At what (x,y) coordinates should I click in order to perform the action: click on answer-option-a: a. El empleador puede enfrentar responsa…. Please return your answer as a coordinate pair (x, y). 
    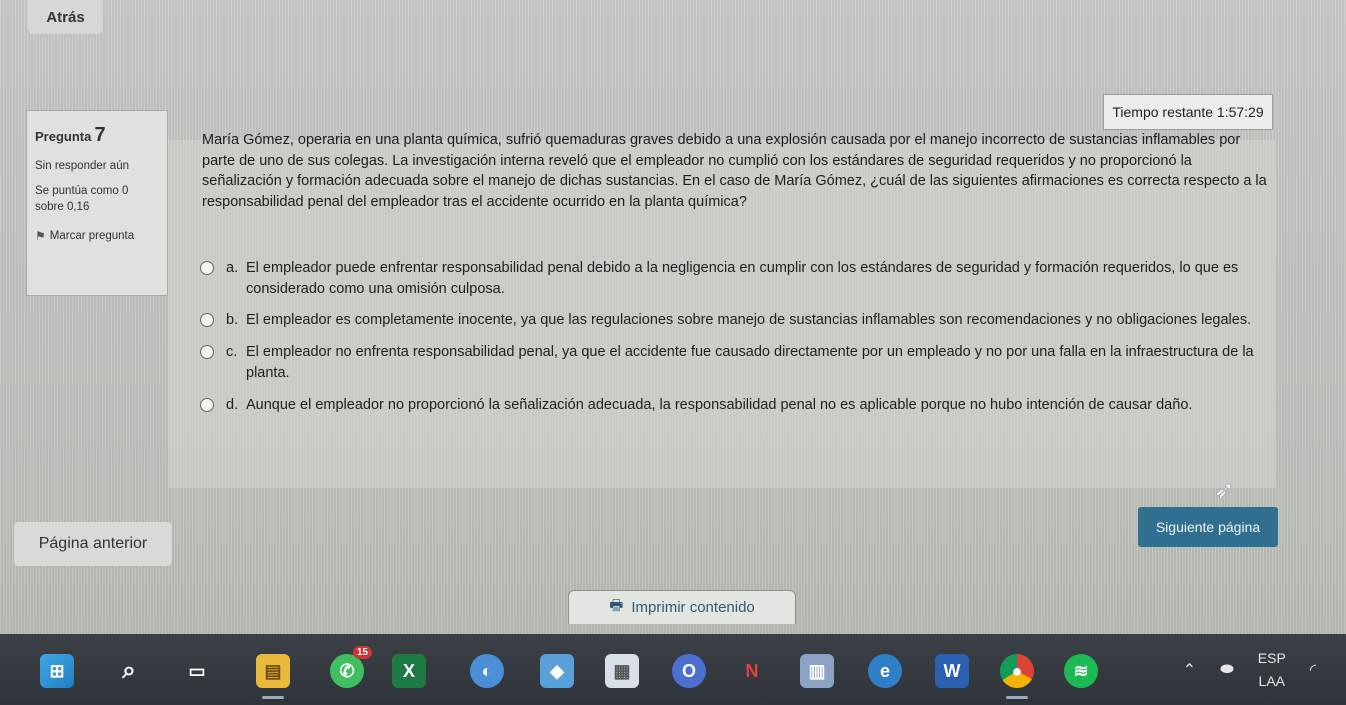
    Looking at the image, I should click on (735, 278).